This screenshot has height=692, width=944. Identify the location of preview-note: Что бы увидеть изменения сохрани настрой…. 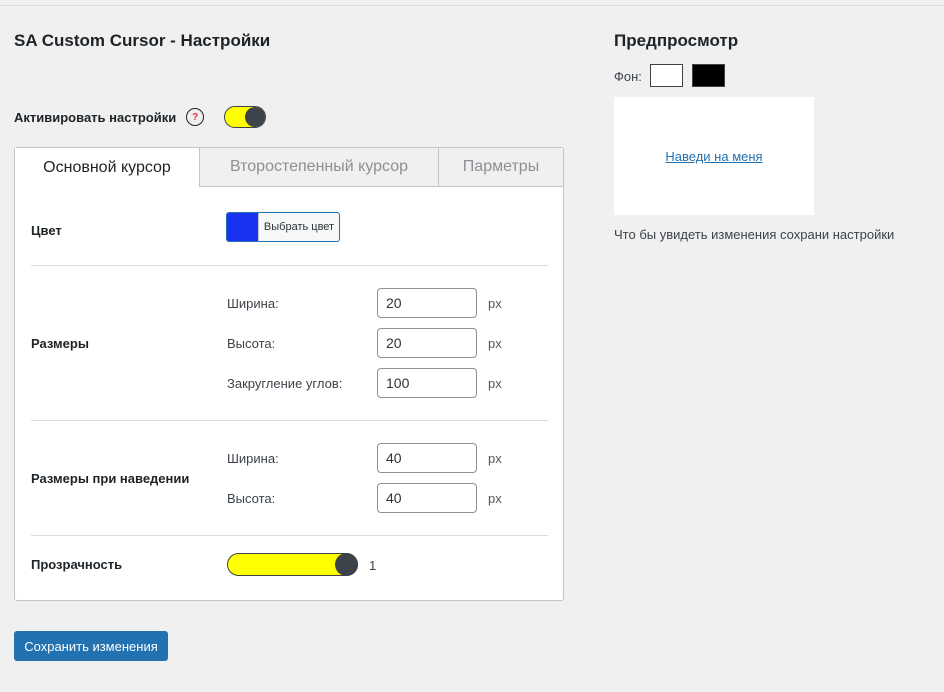
(754, 234).